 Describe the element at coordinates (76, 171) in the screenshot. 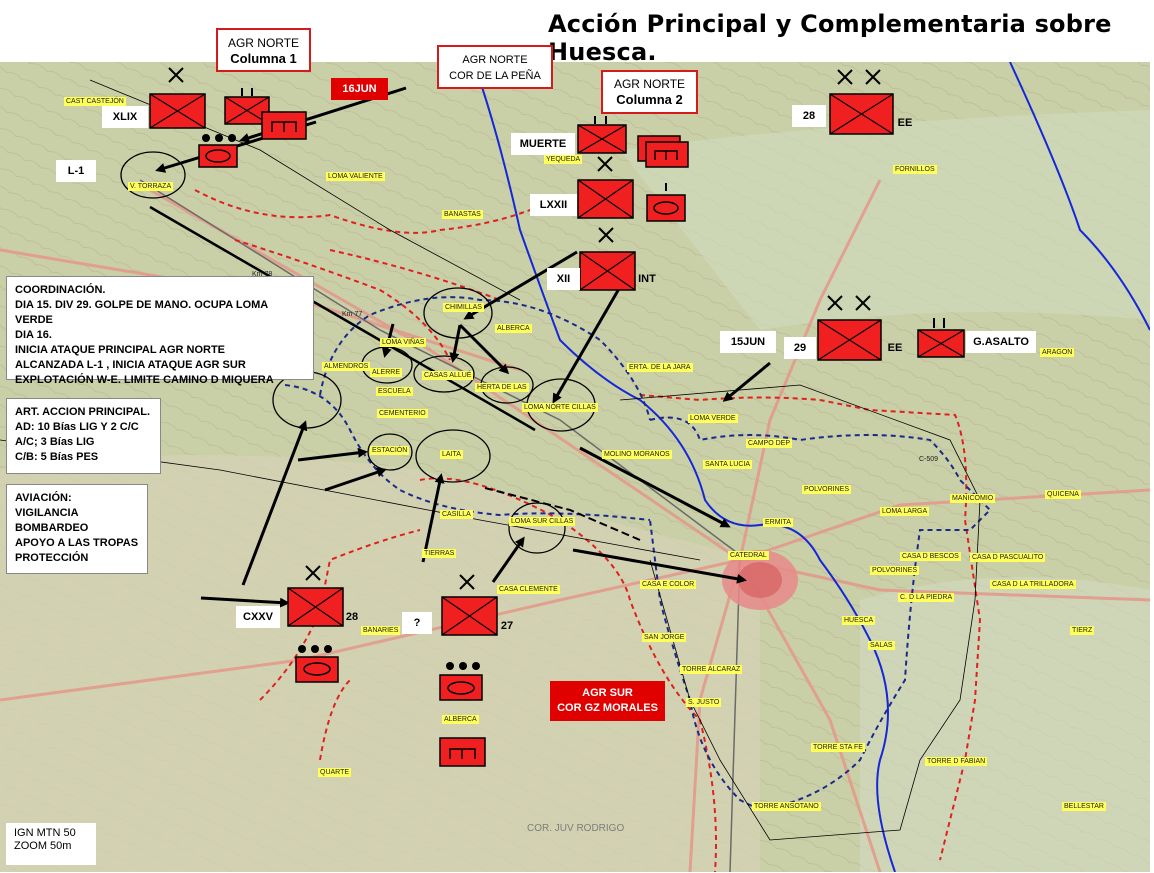

I see `unit-label-l1: L-1` at that location.